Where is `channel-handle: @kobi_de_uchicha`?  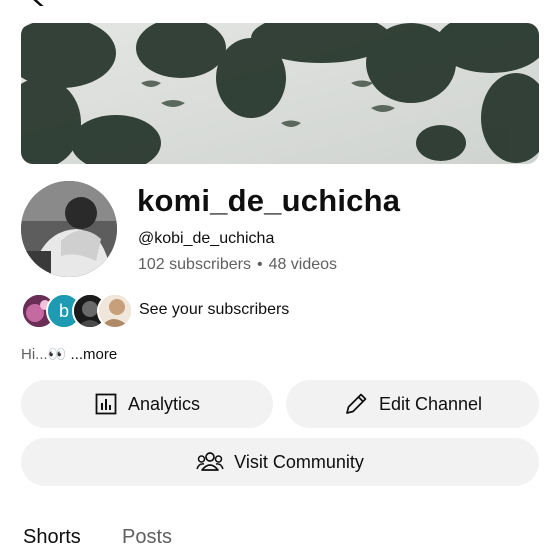
channel-handle: @kobi_de_uchicha is located at coordinates (206, 238).